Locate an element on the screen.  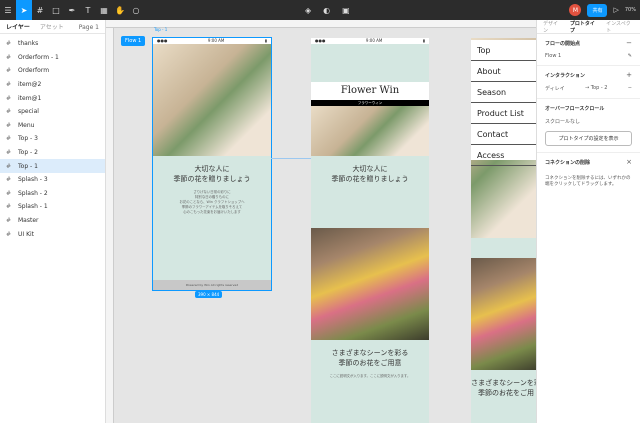
flow-row: Flow 1 ✎ is located at coordinates (588, 56).